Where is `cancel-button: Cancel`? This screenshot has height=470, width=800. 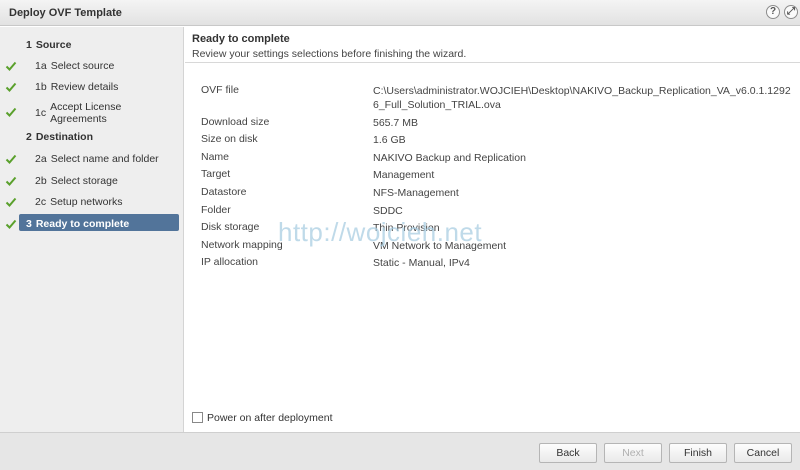
cancel-button: Cancel is located at coordinates (763, 453).